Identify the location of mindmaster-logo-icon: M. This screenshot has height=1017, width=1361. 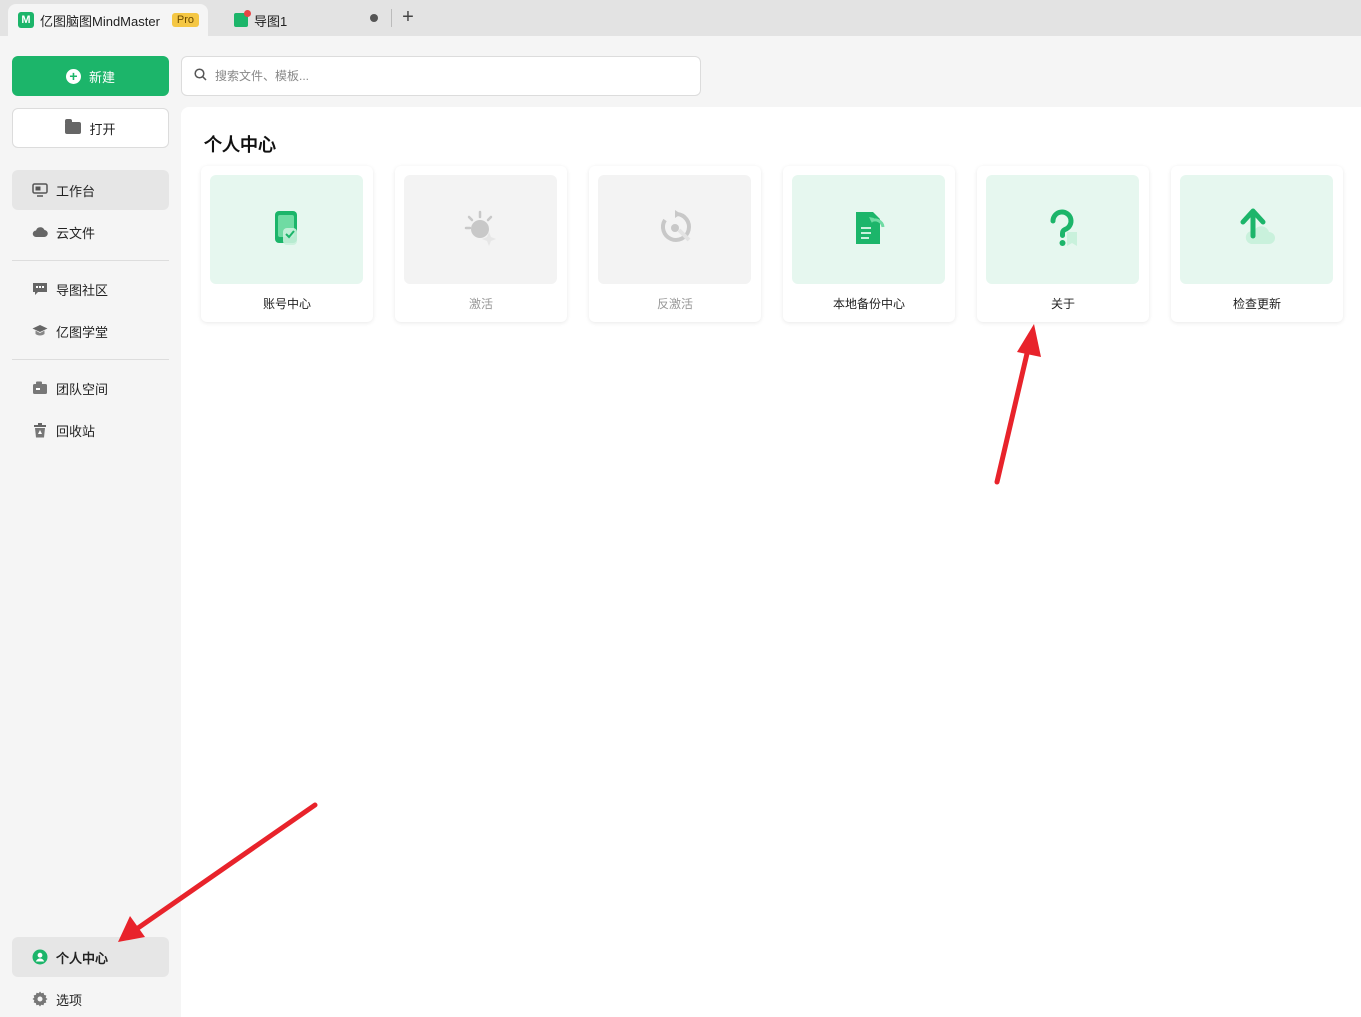
(26, 20).